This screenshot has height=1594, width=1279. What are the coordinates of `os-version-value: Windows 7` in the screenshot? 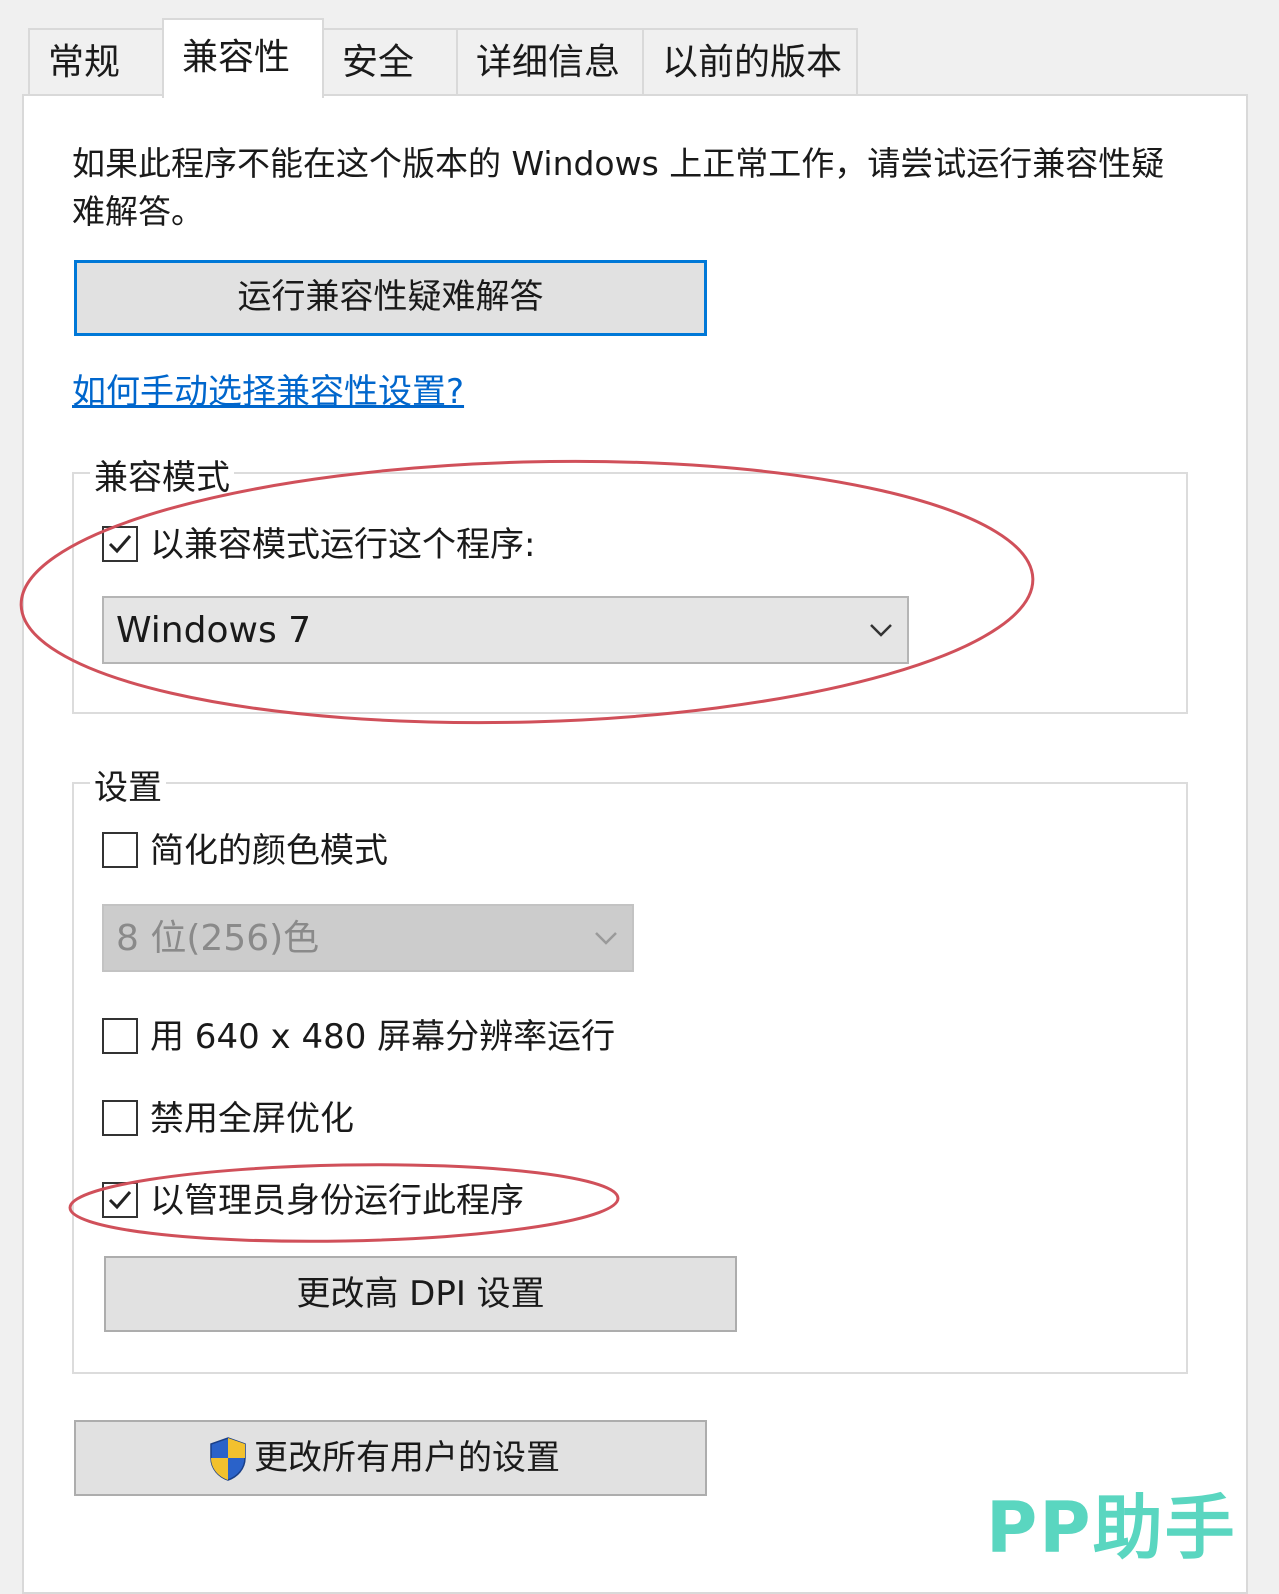 It's located at (214, 630).